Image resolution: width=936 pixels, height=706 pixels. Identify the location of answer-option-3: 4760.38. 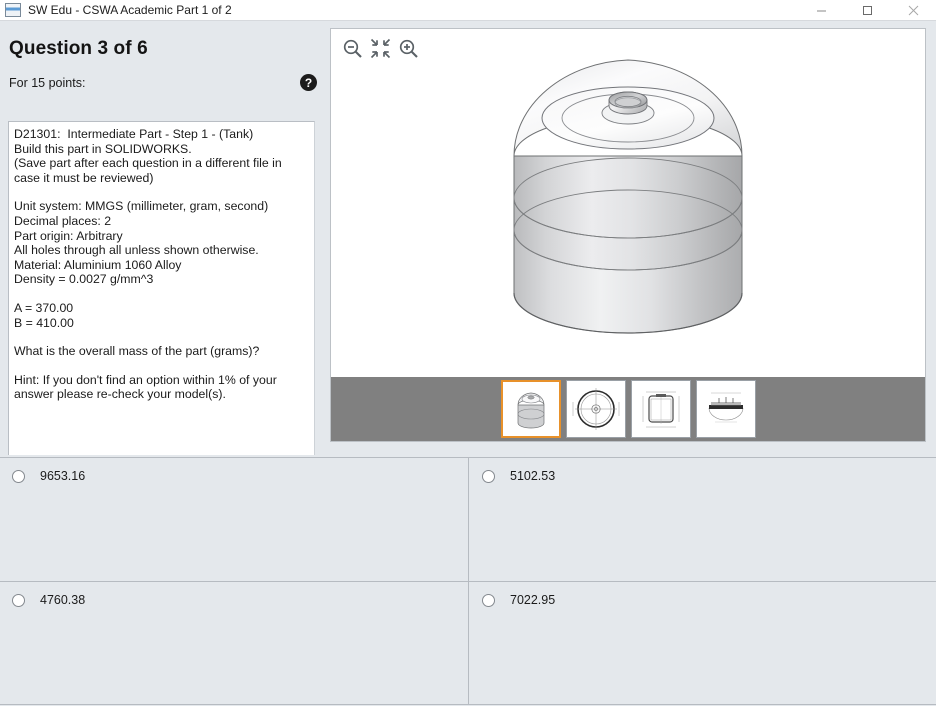
(234, 643).